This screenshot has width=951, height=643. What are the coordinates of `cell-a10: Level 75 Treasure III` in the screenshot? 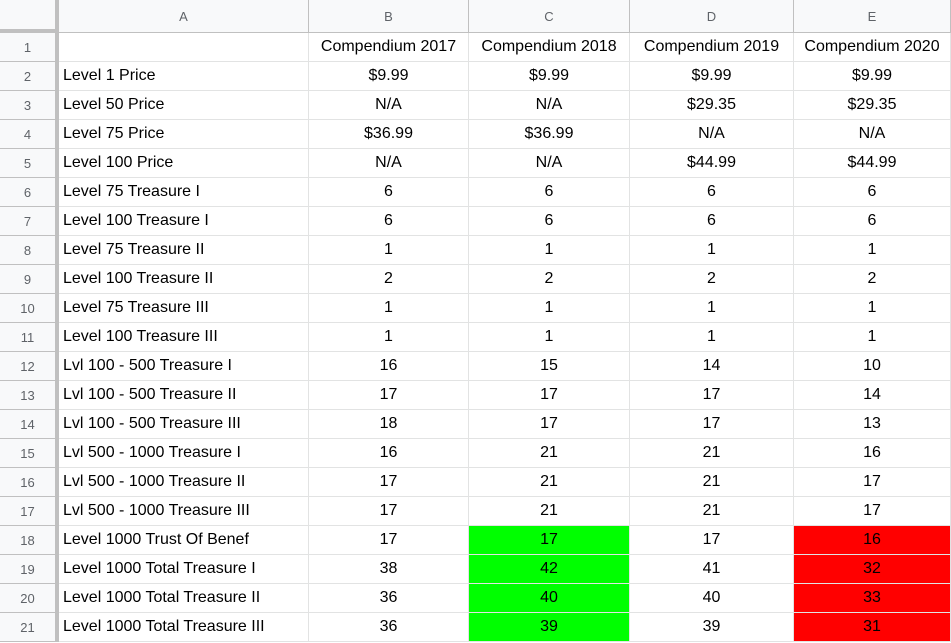 It's located at (184, 308).